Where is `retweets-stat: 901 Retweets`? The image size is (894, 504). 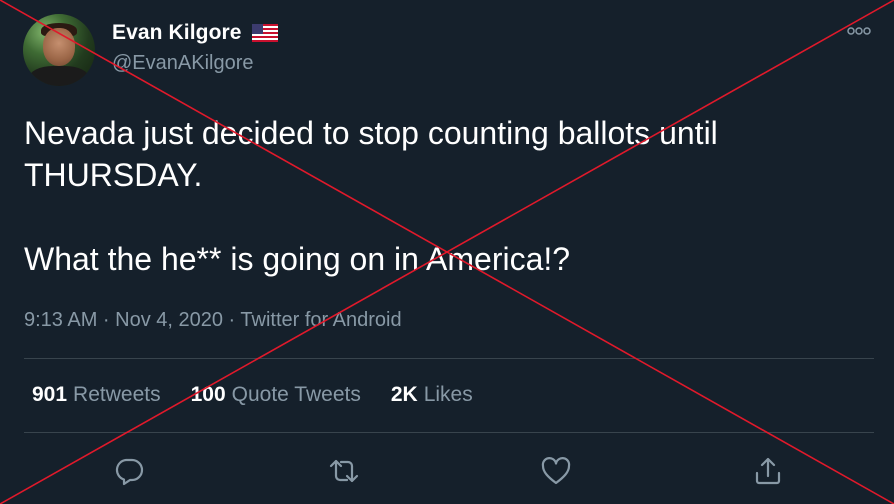
retweets-stat: 901 Retweets is located at coordinates (96, 395).